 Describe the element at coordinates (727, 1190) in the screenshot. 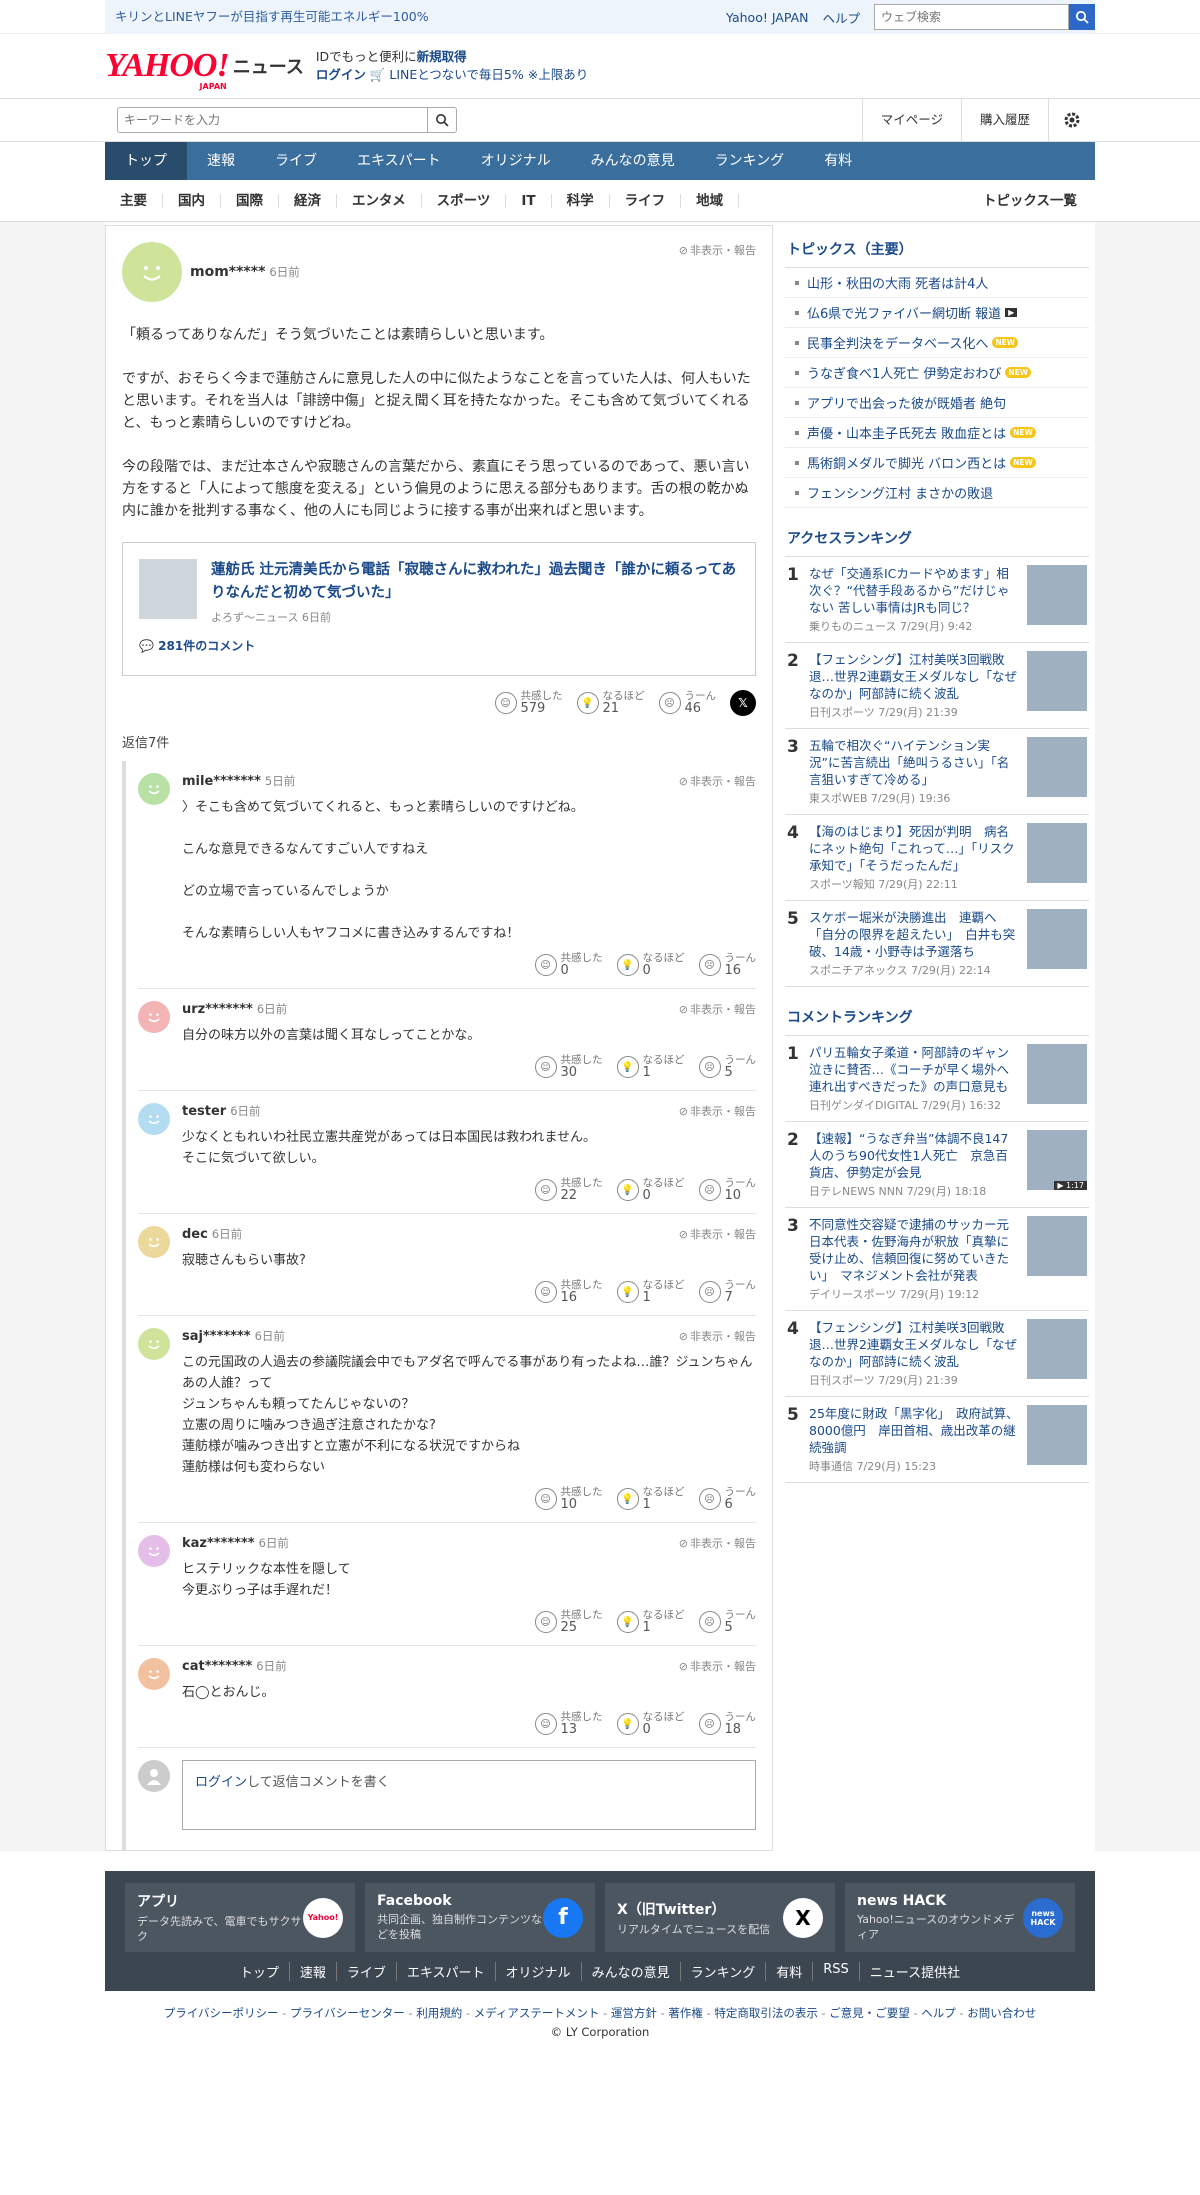

I see `umm-button: ☹ うーん 10` at that location.